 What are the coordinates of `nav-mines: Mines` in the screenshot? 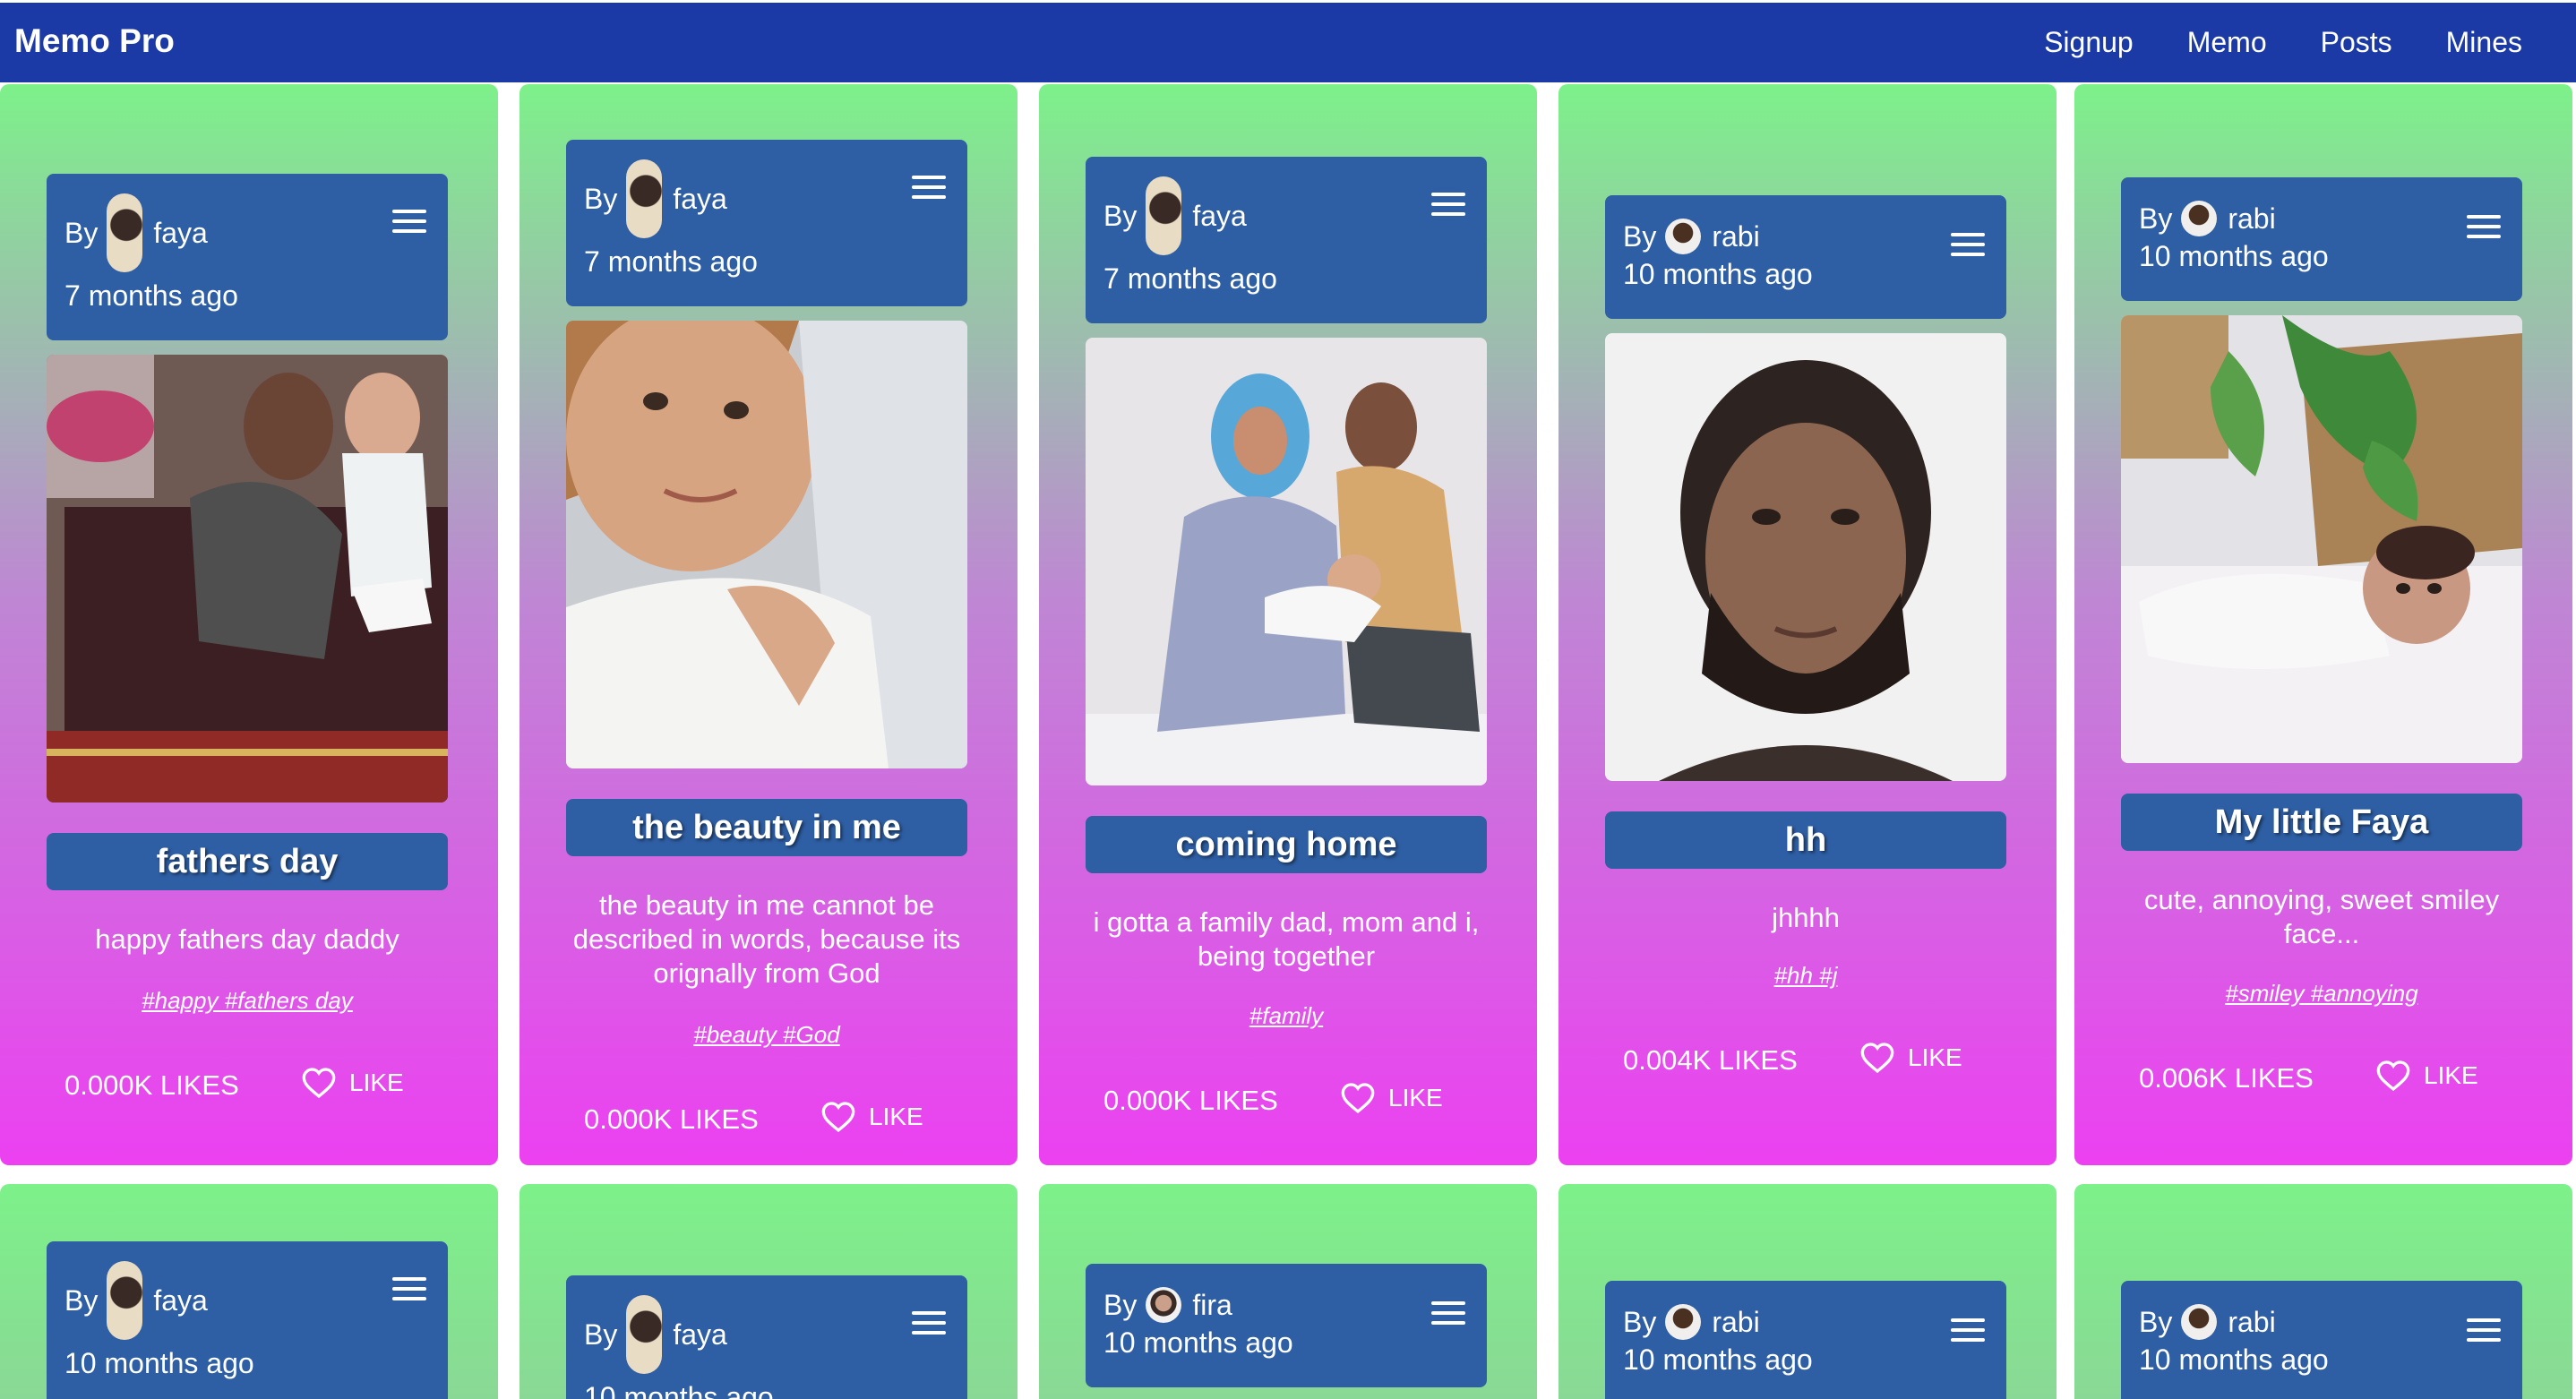 It's located at (2484, 42).